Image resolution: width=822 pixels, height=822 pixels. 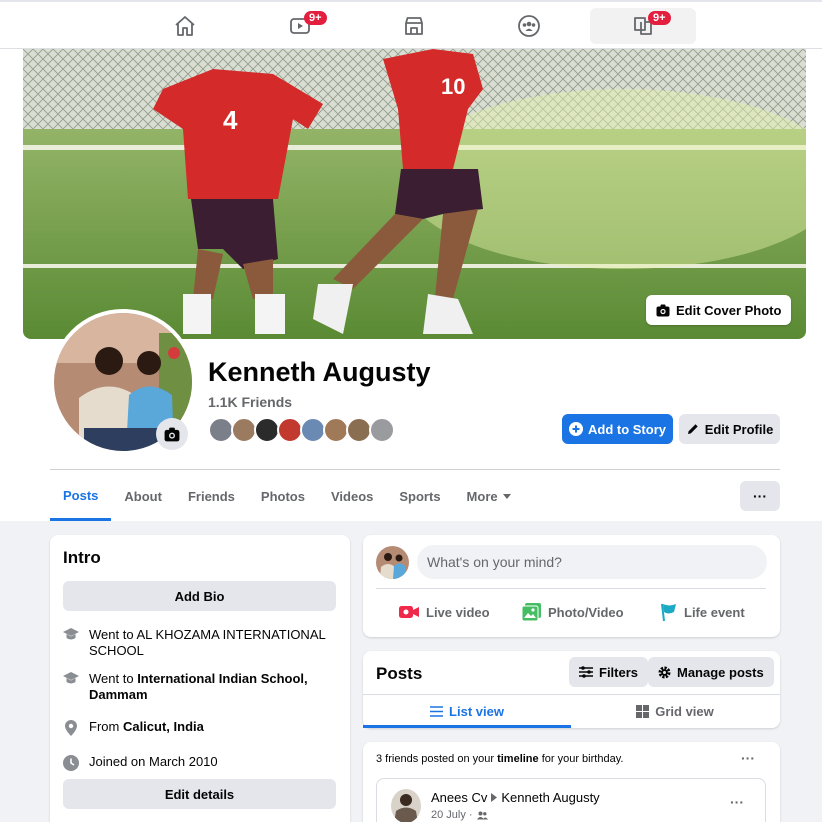 I want to click on add-bio-button: Add Bio, so click(x=199, y=596).